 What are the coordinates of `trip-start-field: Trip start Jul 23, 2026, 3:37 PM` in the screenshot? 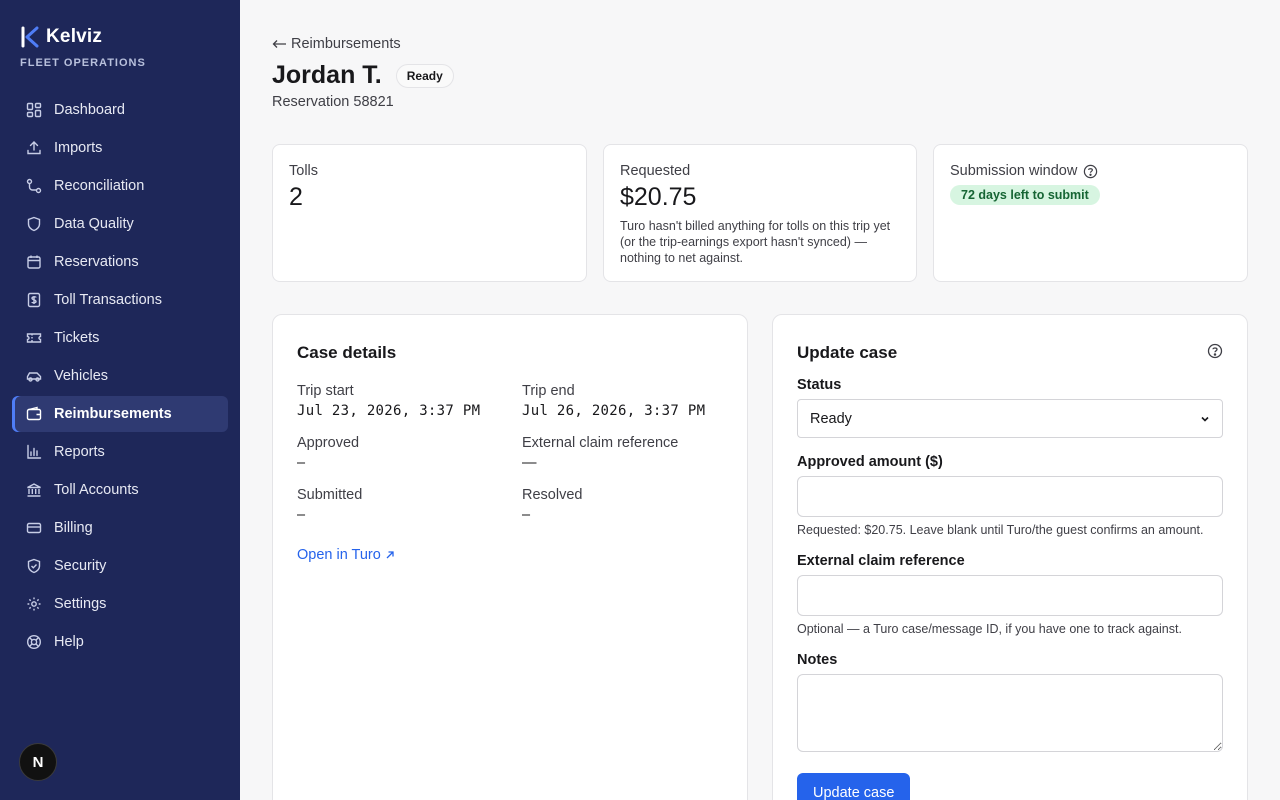 It's located at (409, 401).